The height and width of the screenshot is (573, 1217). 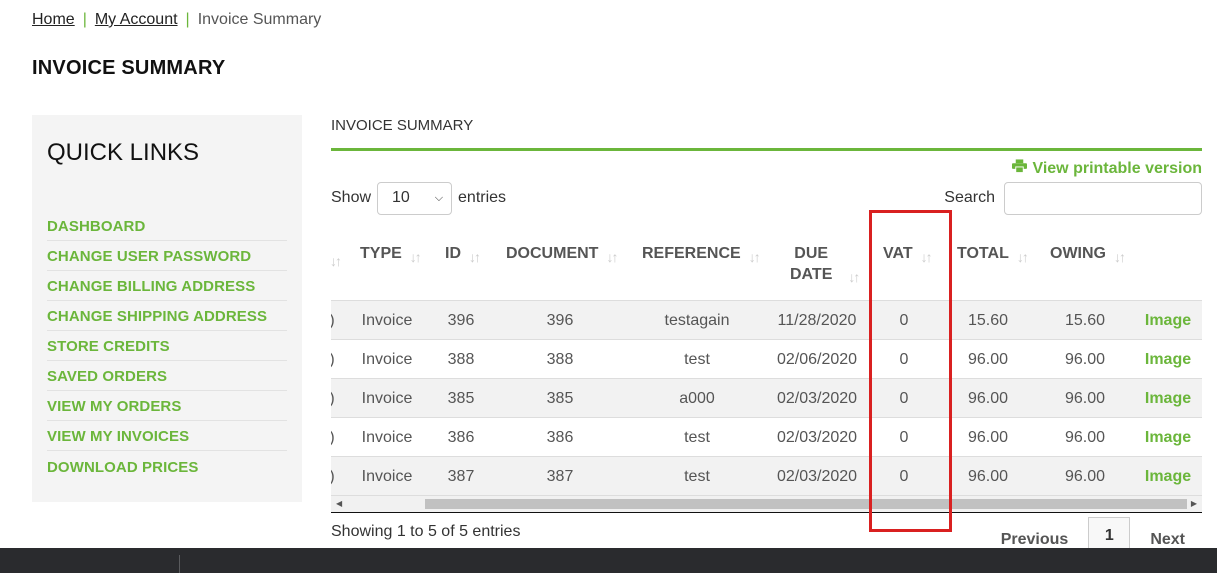 What do you see at coordinates (123, 467) in the screenshot?
I see `sidebar-link: DOWNLOAD PRICES` at bounding box center [123, 467].